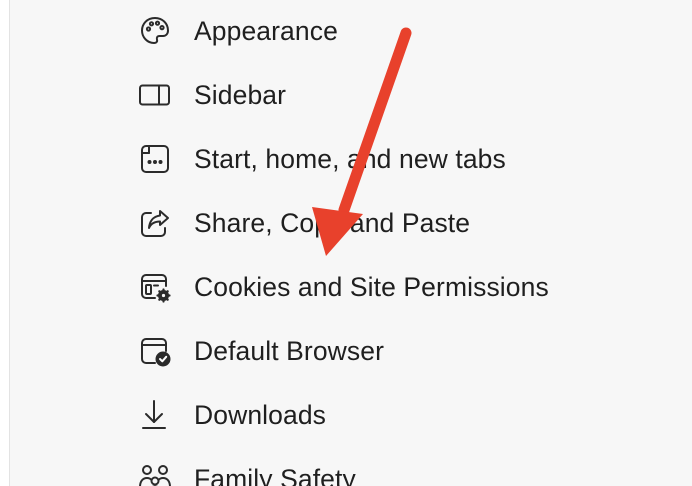 This screenshot has width=692, height=486. I want to click on menu-item-sidebar: Sidebar, so click(408, 95).